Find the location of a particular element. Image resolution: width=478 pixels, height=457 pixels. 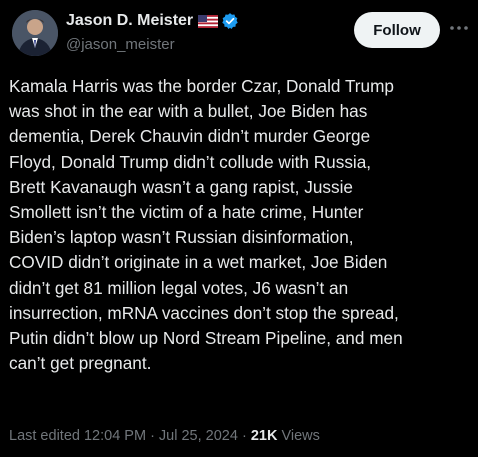

edited-timestamp: Last edited 12:04 PM · Jul 25, 2024 · is located at coordinates (130, 436).